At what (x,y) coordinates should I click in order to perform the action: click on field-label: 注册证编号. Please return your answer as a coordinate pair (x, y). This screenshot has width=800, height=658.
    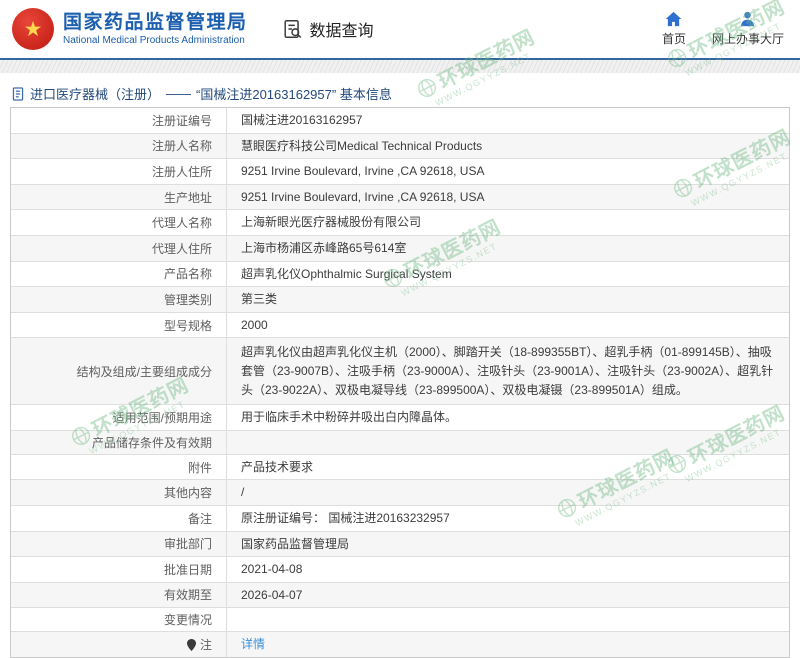
    Looking at the image, I should click on (118, 120).